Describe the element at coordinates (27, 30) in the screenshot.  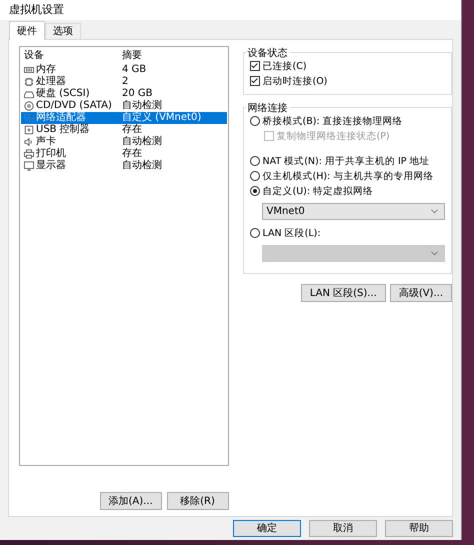
I see `tab: 硬件` at that location.